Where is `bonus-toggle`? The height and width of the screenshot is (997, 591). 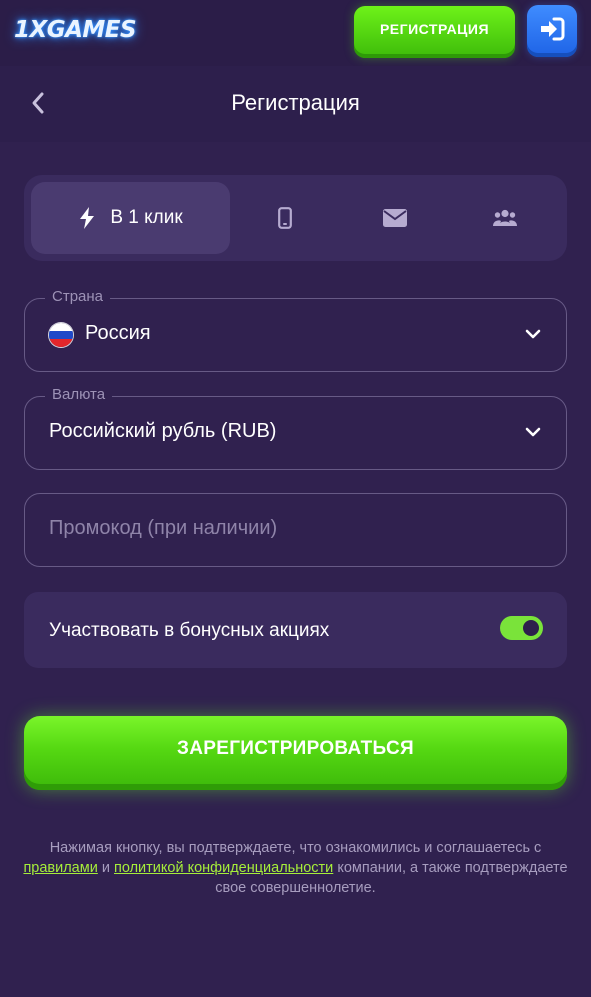 bonus-toggle is located at coordinates (521, 628).